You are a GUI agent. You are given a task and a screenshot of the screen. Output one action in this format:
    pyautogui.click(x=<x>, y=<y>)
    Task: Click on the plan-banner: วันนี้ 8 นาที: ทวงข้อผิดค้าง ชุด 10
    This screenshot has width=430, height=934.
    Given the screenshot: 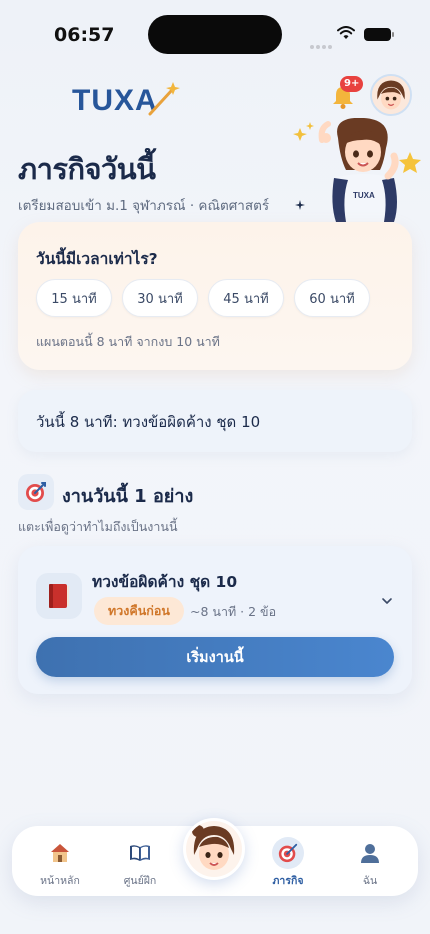 What is the action you would take?
    pyautogui.click(x=215, y=421)
    